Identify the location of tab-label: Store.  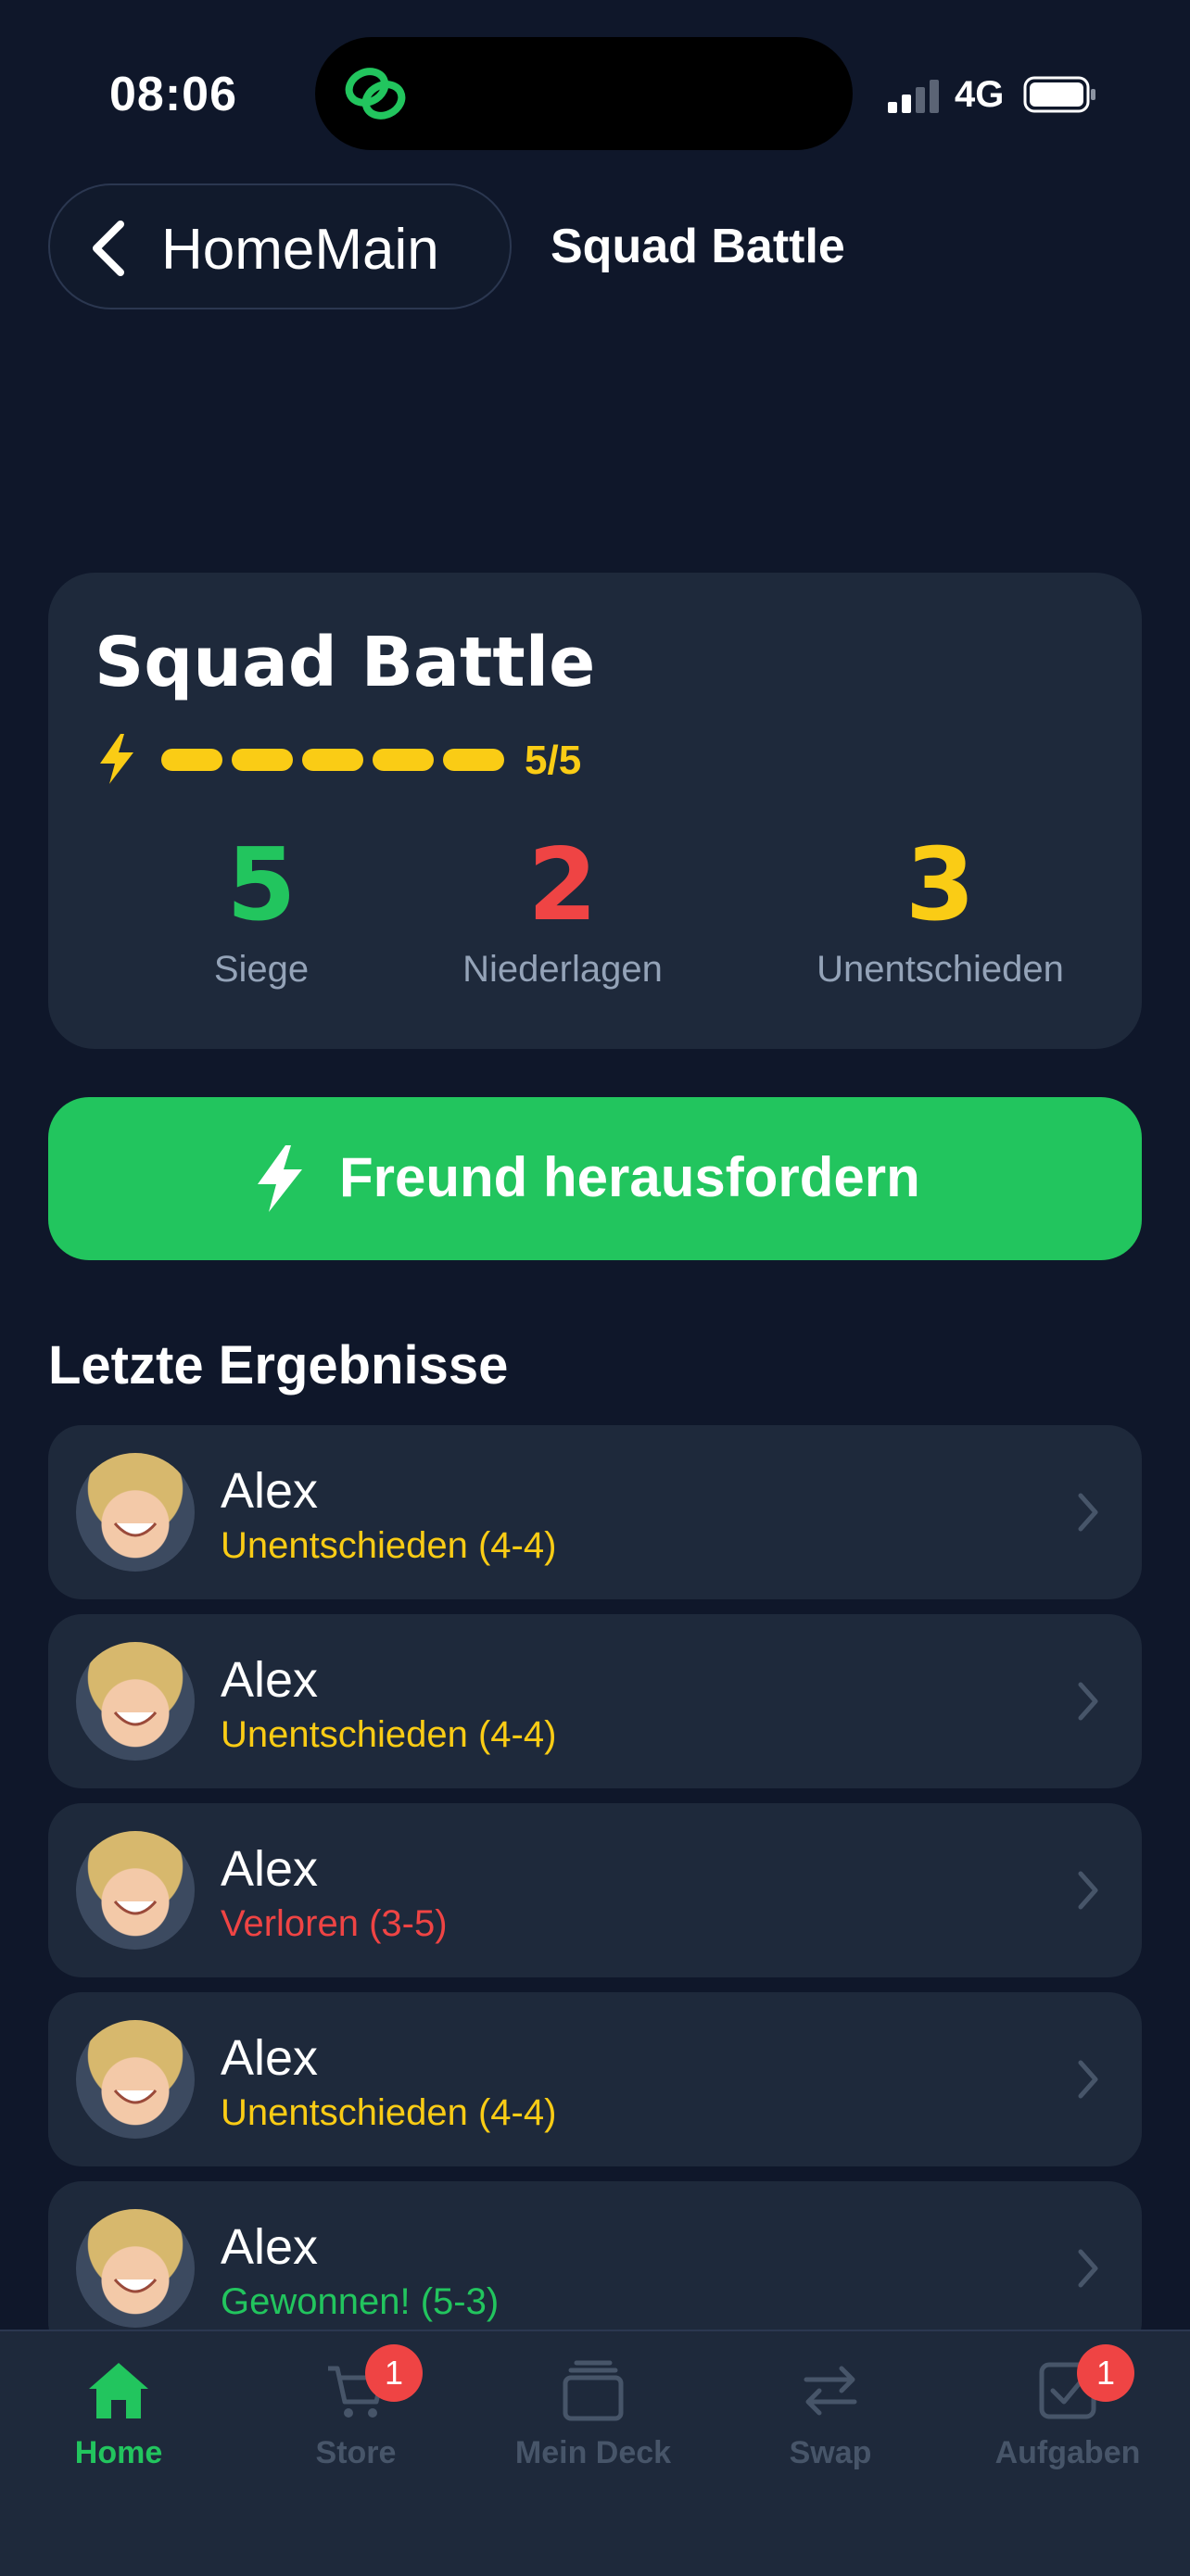
(356, 2453).